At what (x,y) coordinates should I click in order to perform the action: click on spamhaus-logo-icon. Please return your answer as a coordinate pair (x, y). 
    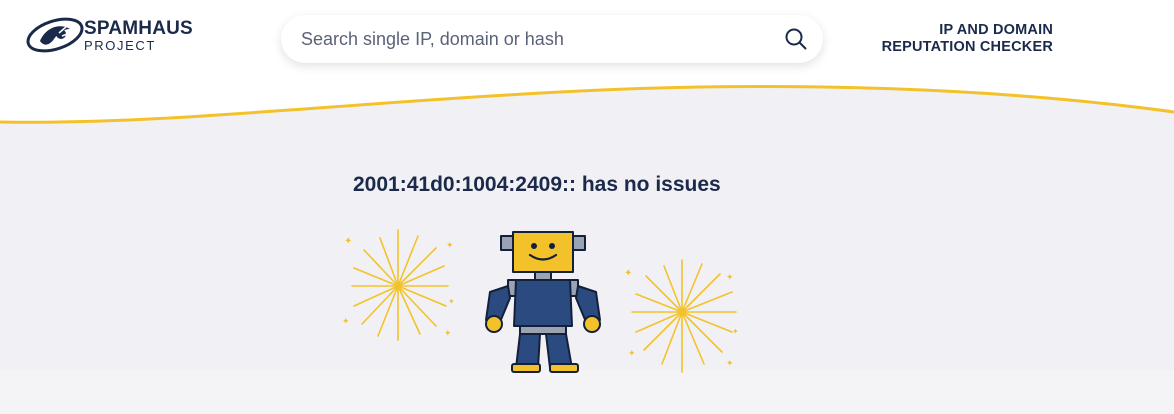
    Looking at the image, I should click on (55, 35).